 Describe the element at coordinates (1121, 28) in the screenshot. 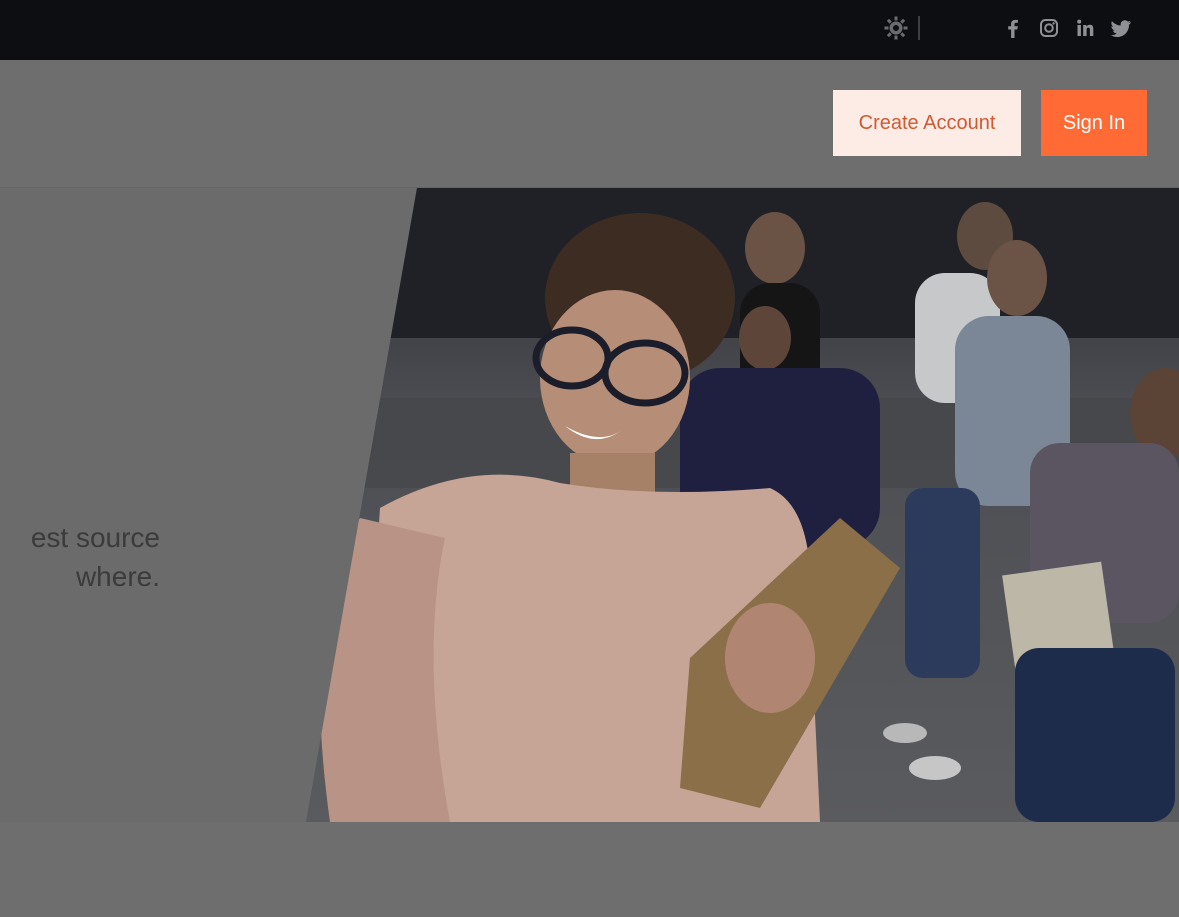

I see `twitter-icon` at that location.